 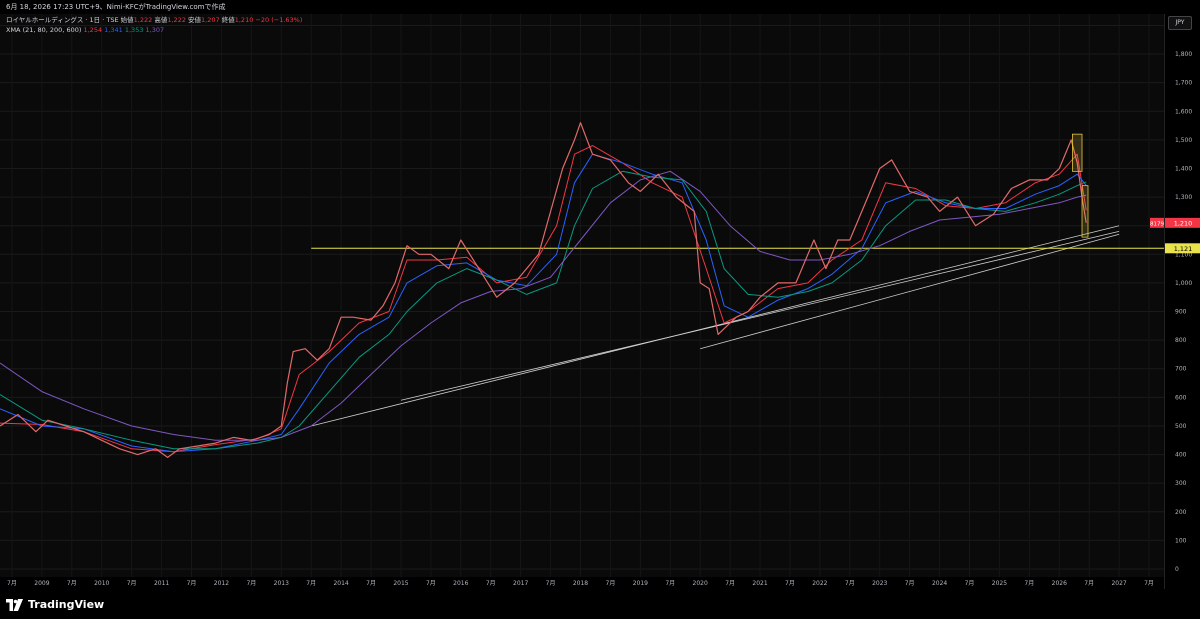 I want to click on ohlc-low-label: 安値, so click(x=195, y=20).